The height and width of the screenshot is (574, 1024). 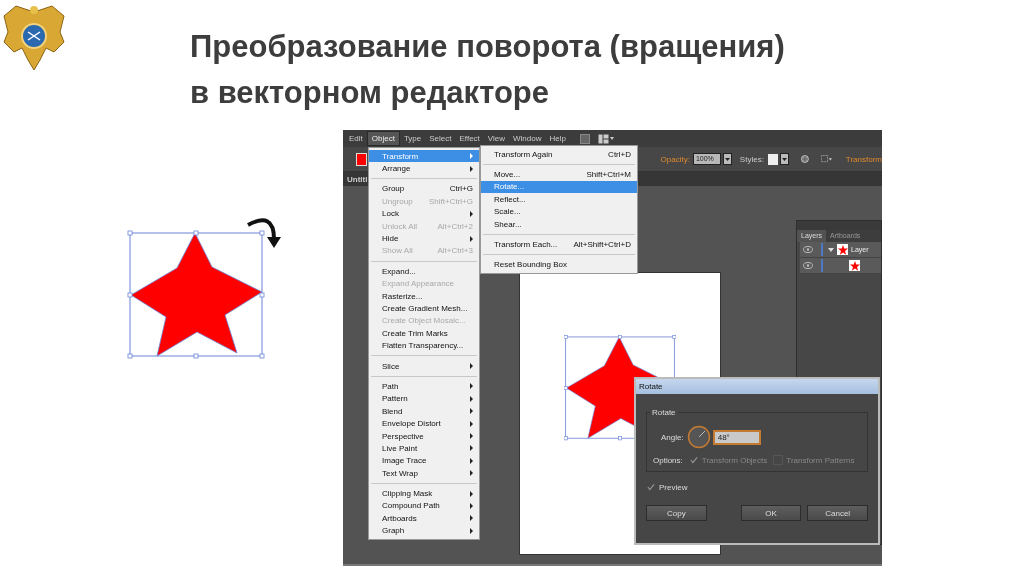 I want to click on globe-icon, so click(x=805, y=159).